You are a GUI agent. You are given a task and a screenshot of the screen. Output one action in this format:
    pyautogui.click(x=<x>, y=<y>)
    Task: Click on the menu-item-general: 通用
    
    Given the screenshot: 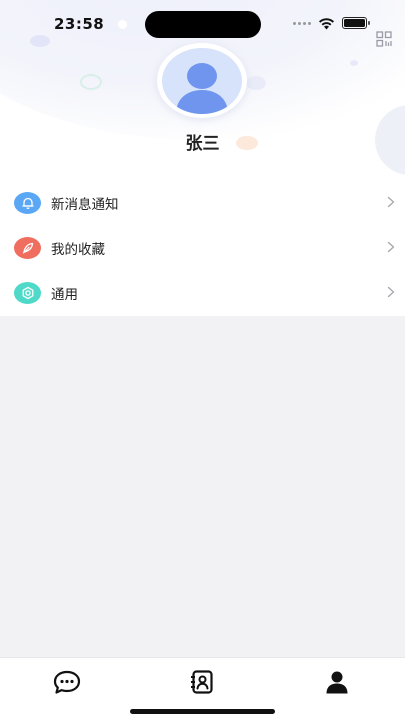 What is the action you would take?
    pyautogui.click(x=202, y=292)
    